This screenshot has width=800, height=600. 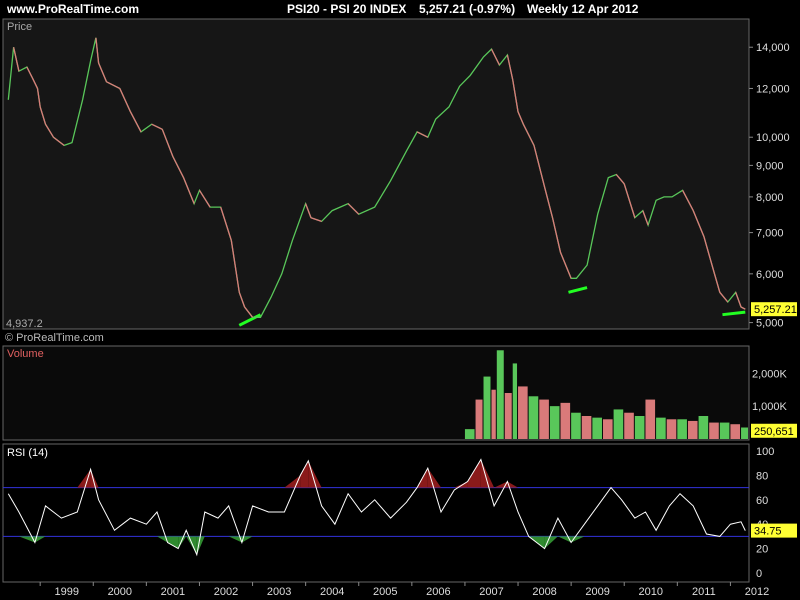 I want to click on rsi-panel-label: RSI (14), so click(x=27, y=453).